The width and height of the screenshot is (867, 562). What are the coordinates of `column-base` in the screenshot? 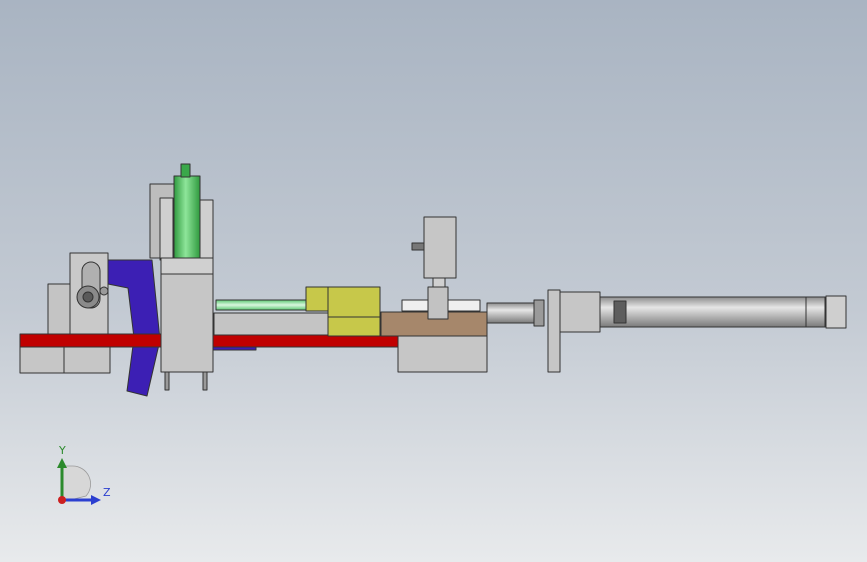 It's located at (187, 266).